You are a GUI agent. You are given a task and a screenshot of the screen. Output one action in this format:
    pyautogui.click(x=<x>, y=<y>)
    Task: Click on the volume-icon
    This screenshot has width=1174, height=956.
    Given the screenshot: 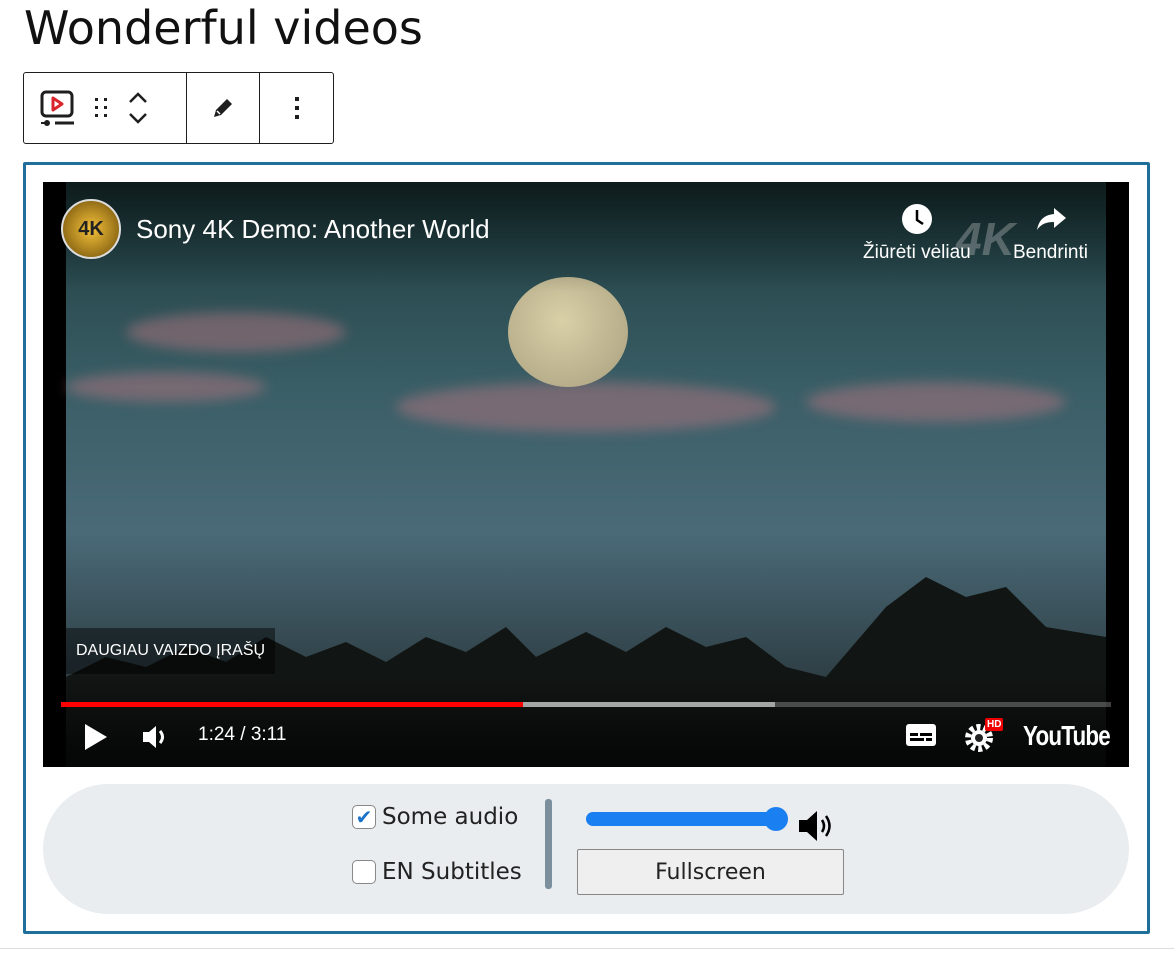 What is the action you would take?
    pyautogui.click(x=153, y=737)
    